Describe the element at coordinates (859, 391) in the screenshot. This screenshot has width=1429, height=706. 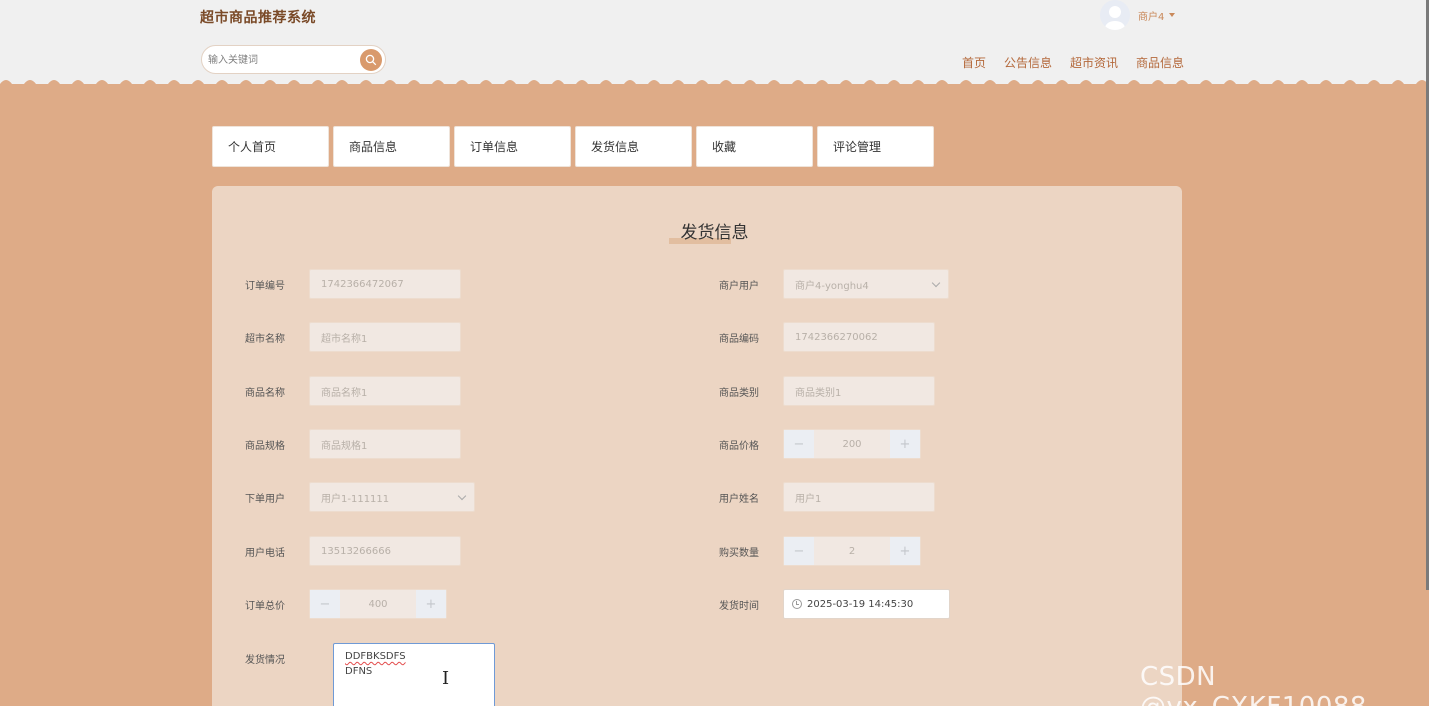
I see `product-category-field: 商品类别1` at that location.